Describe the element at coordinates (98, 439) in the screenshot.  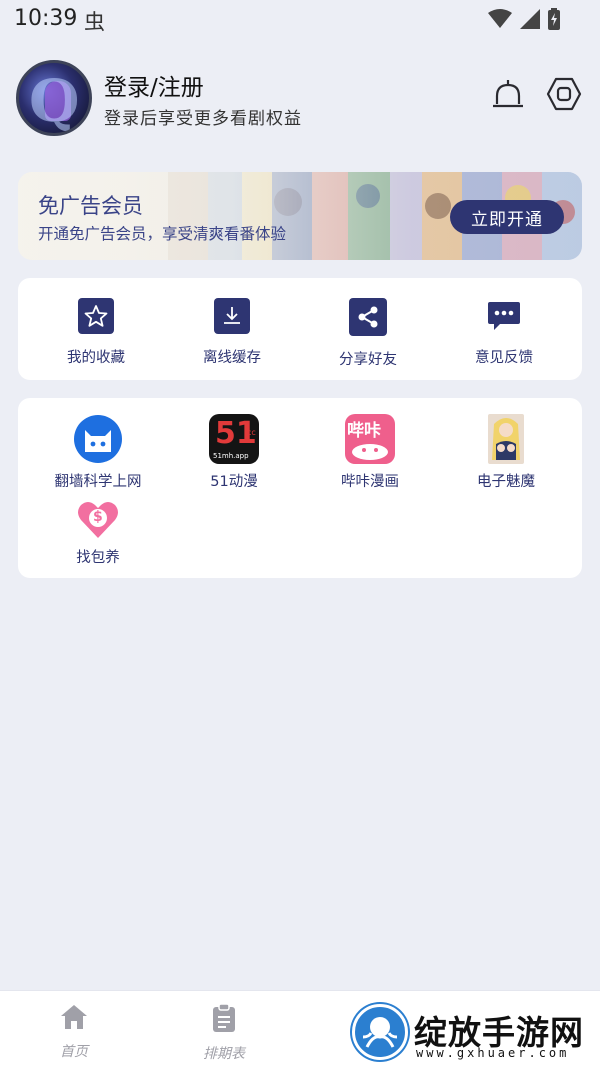
I see `cat-vpn-icon` at that location.